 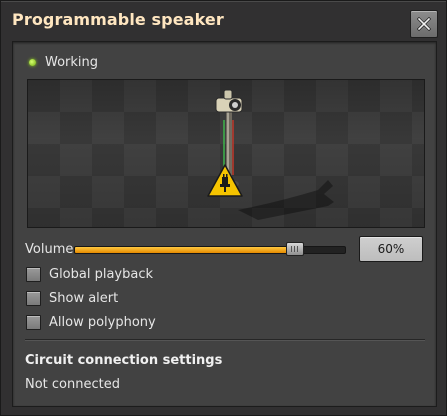 What do you see at coordinates (102, 322) in the screenshot?
I see `allow-polyphony-label: Allow polyphony` at bounding box center [102, 322].